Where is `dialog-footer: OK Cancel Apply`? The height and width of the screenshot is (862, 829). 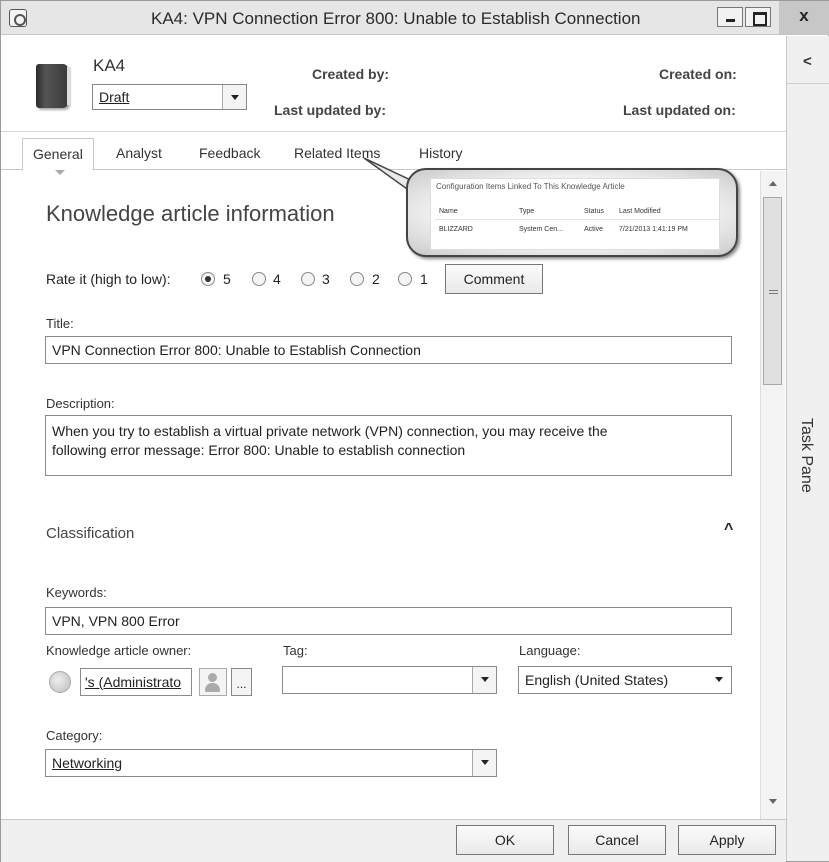
dialog-footer: OK Cancel Apply is located at coordinates (393, 840).